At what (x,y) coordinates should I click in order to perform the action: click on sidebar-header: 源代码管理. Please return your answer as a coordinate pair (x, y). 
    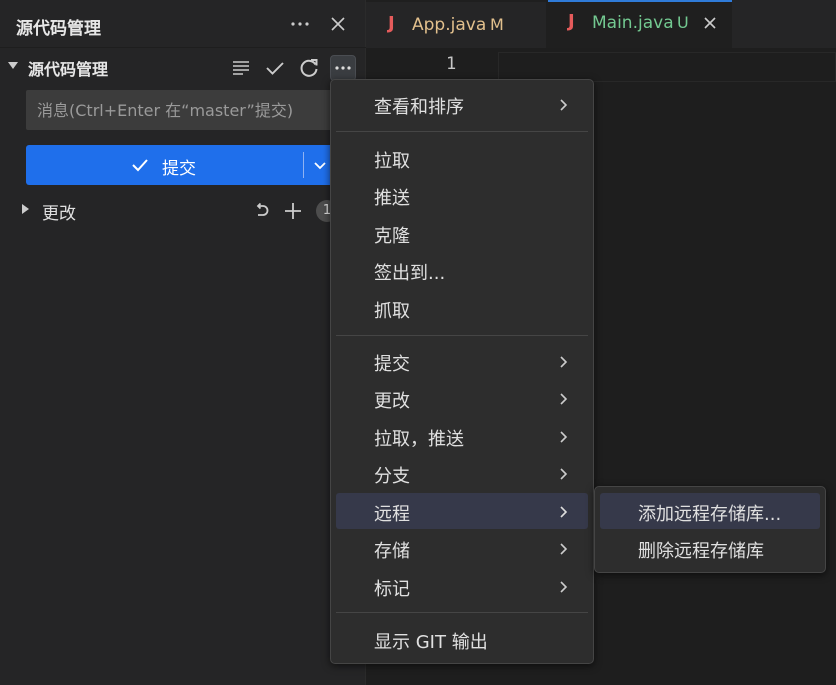
    Looking at the image, I should click on (183, 24).